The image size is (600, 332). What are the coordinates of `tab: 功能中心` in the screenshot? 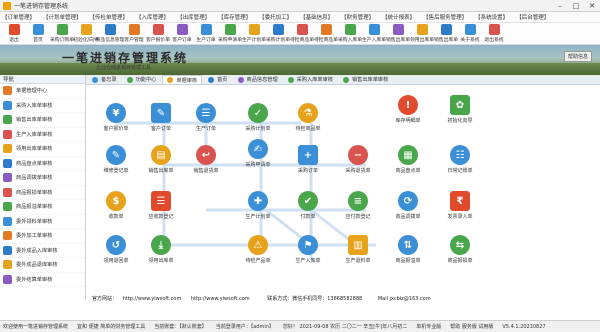 It's located at (142, 79).